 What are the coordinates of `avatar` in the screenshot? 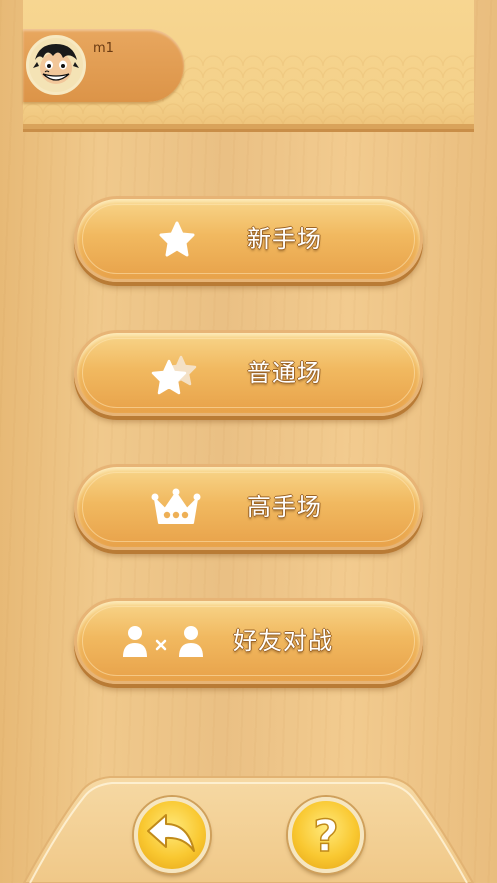 It's located at (56, 65).